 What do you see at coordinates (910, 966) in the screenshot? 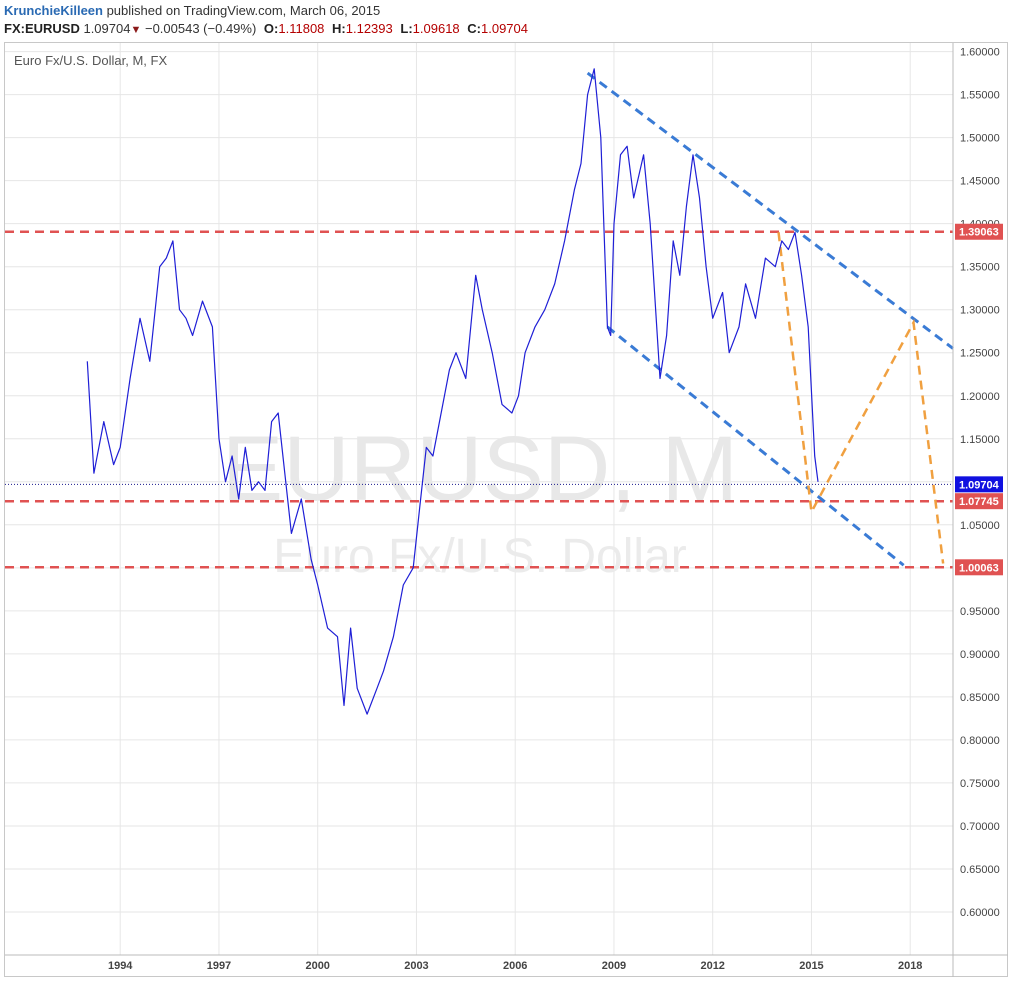
I see `x-tick-label: 2018` at bounding box center [910, 966].